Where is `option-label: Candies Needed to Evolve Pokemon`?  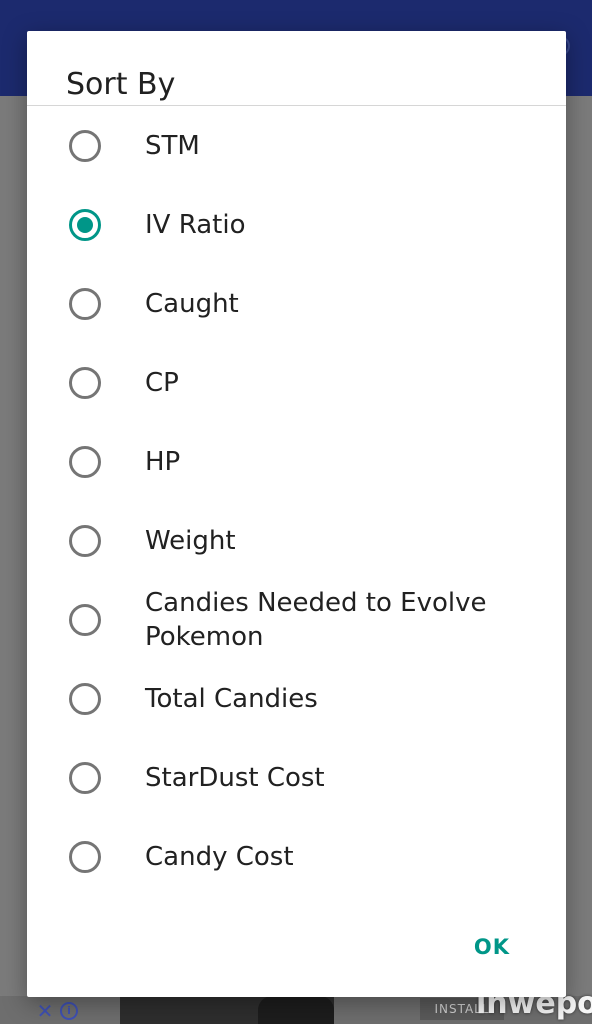
option-label: Candies Needed to Evolve Pokemon is located at coordinates (316, 619).